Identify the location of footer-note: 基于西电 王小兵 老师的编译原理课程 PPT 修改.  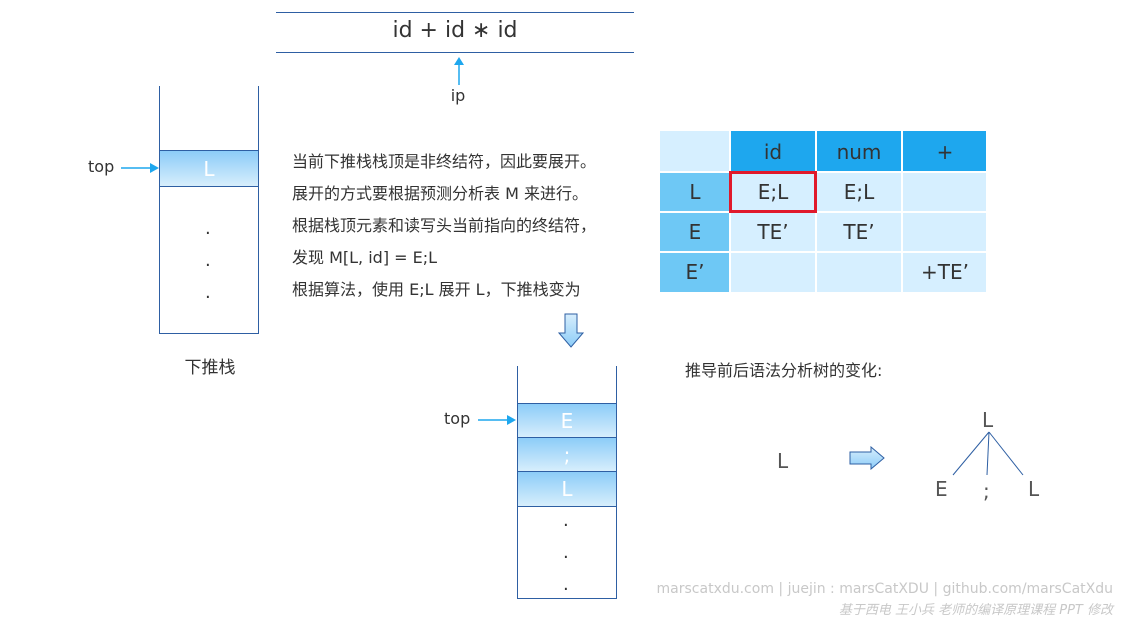
(975, 610).